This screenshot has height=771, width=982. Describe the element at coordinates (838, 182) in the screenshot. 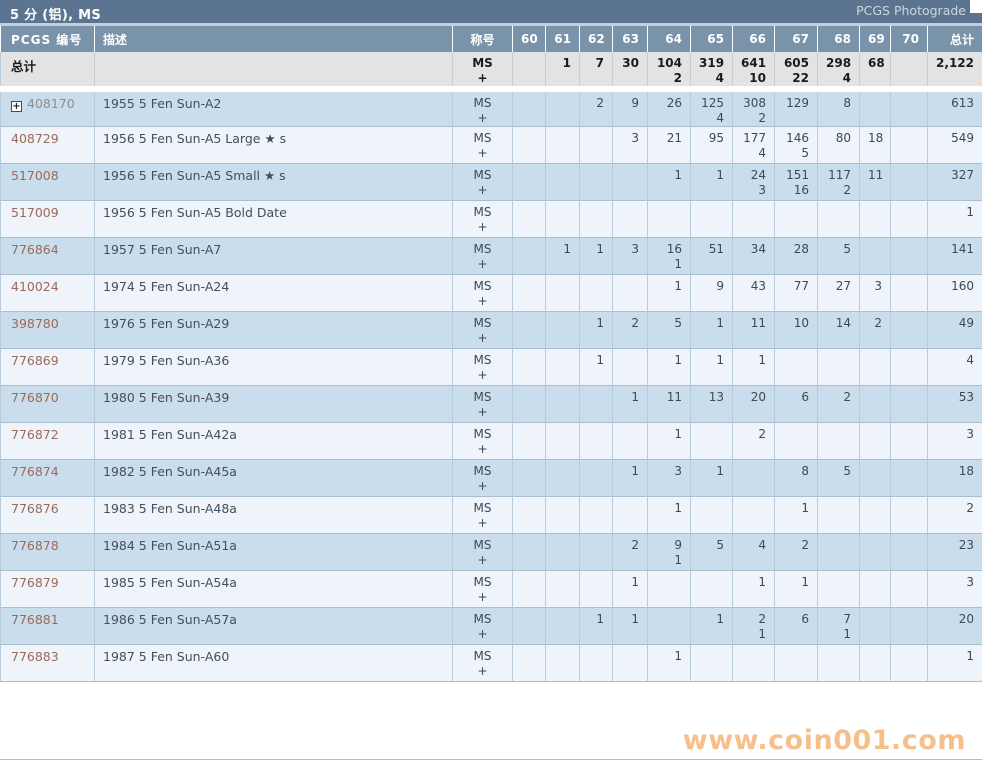

I see `grade-cell-68: 117 2` at that location.